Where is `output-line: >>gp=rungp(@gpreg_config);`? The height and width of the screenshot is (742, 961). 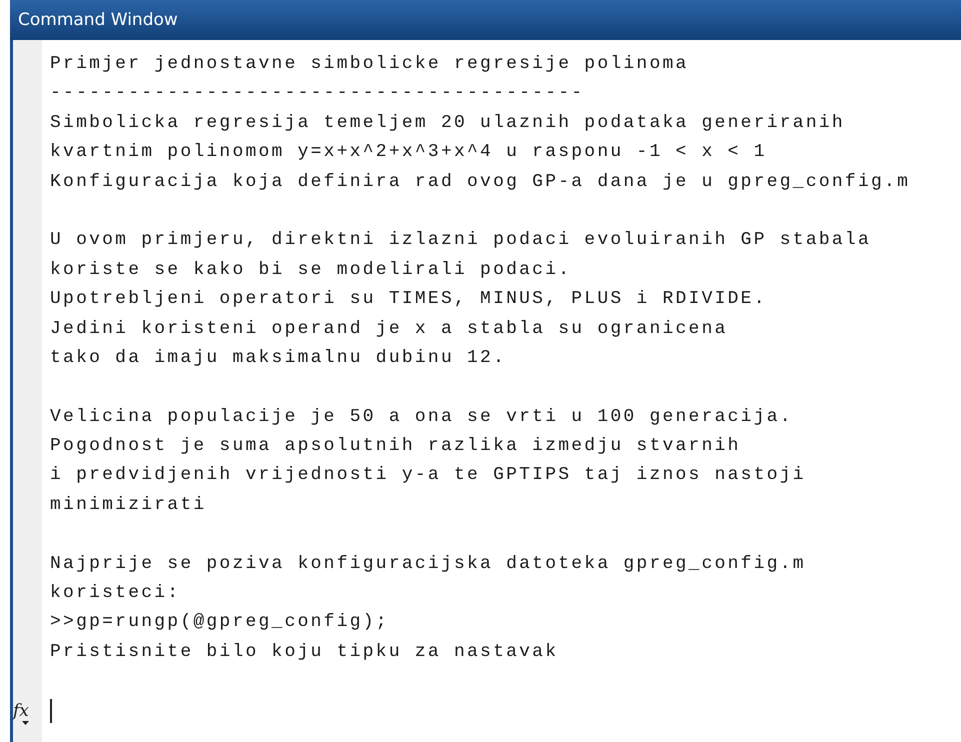
output-line: >>gp=rungp(@gpreg_config); is located at coordinates (220, 622).